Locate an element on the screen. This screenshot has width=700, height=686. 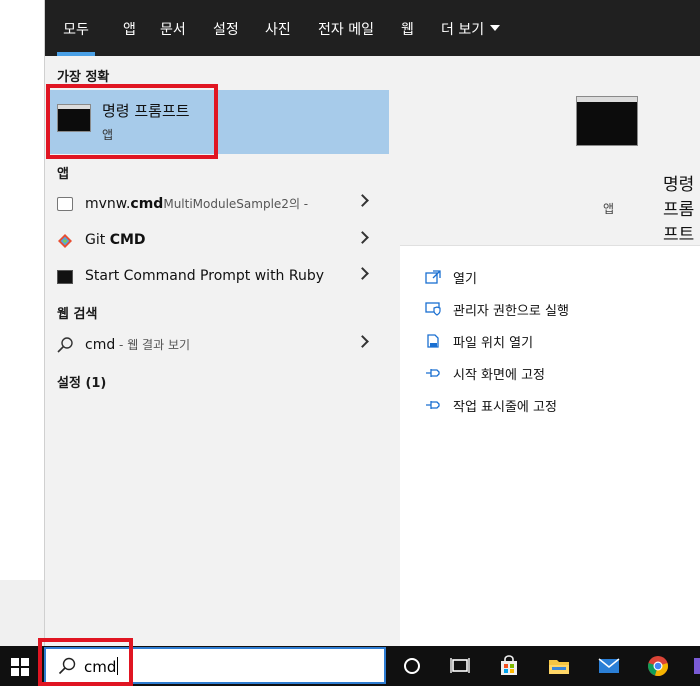
file-location-icon is located at coordinates (433, 341).